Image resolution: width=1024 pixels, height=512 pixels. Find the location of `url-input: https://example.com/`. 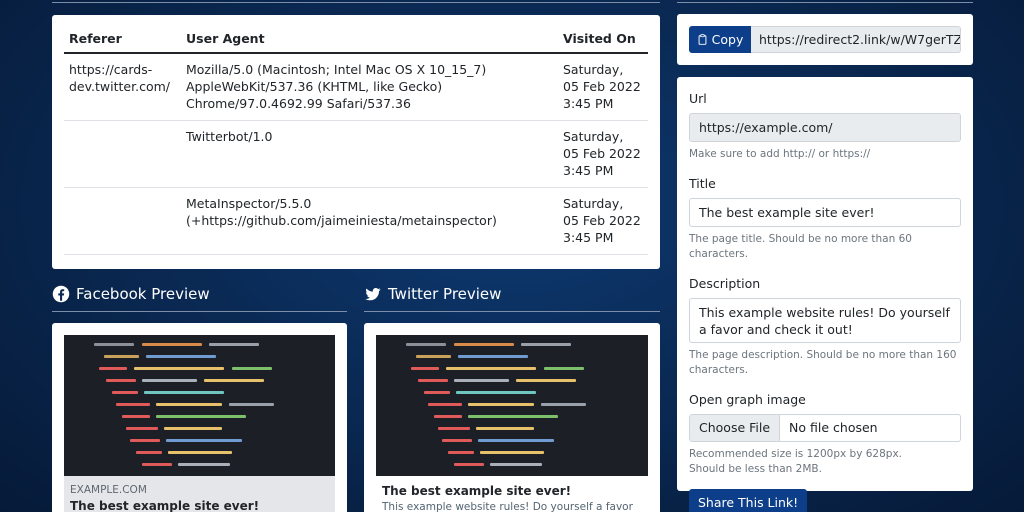

url-input: https://example.com/ is located at coordinates (825, 127).